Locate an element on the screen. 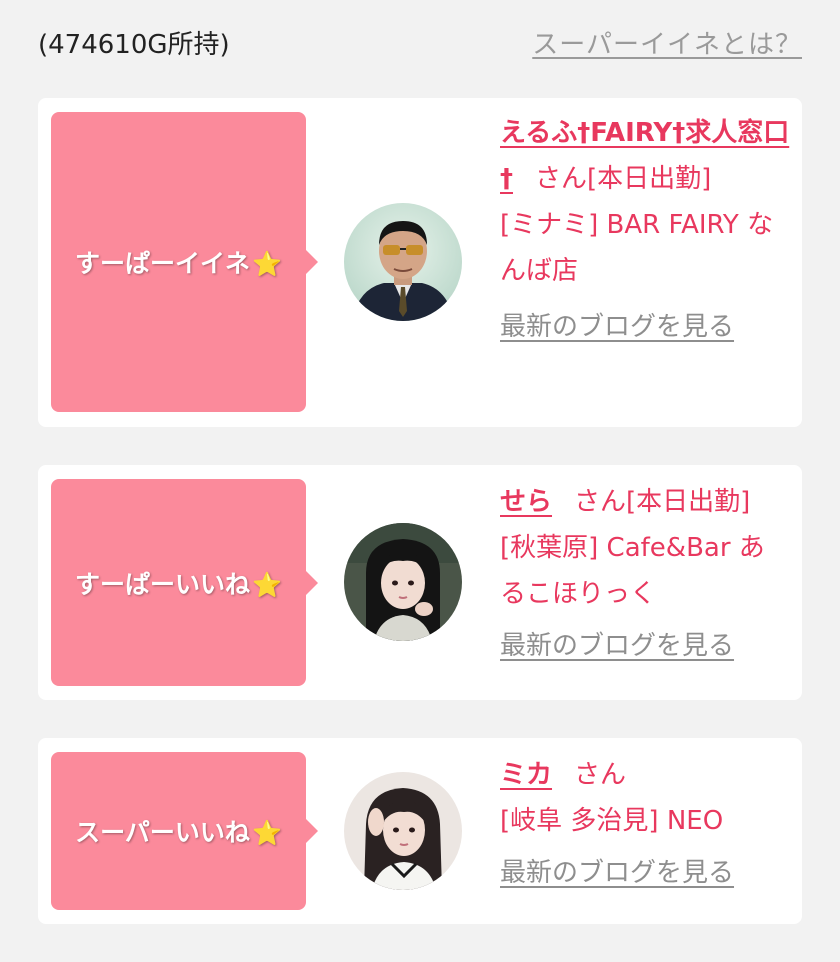 This screenshot has height=962, width=840. shop-name: [秋葉原] Cafe&Bar あるこほりっく is located at coordinates (632, 571).